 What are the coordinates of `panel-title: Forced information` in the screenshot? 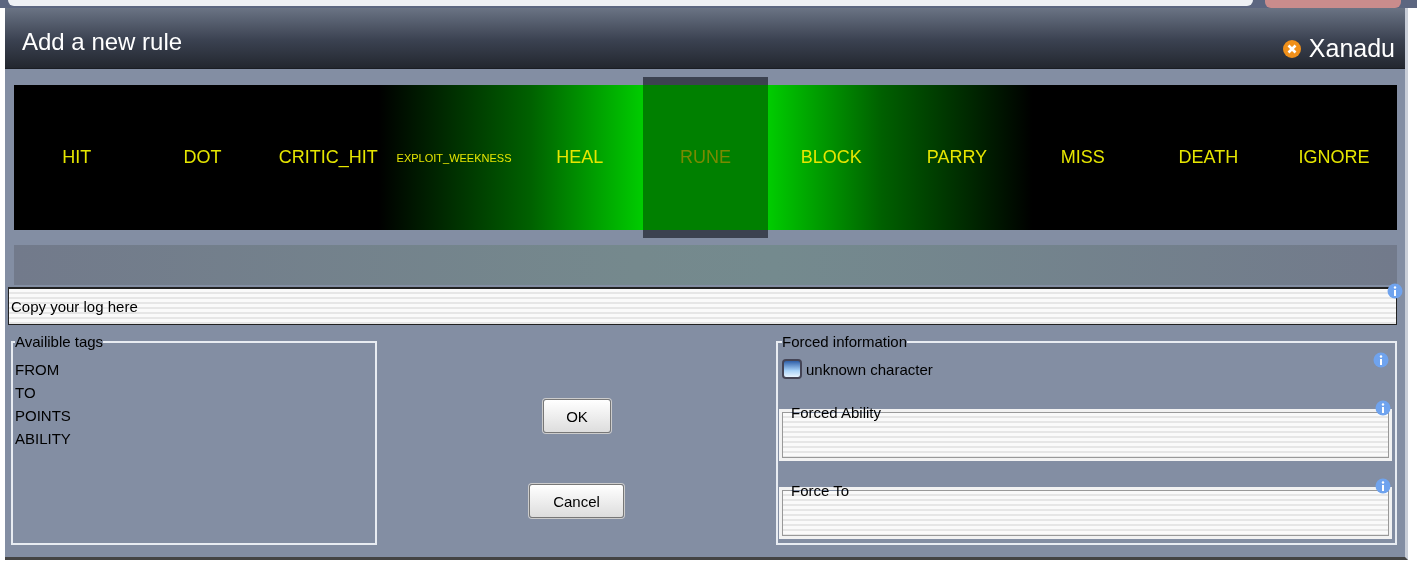 It's located at (845, 341).